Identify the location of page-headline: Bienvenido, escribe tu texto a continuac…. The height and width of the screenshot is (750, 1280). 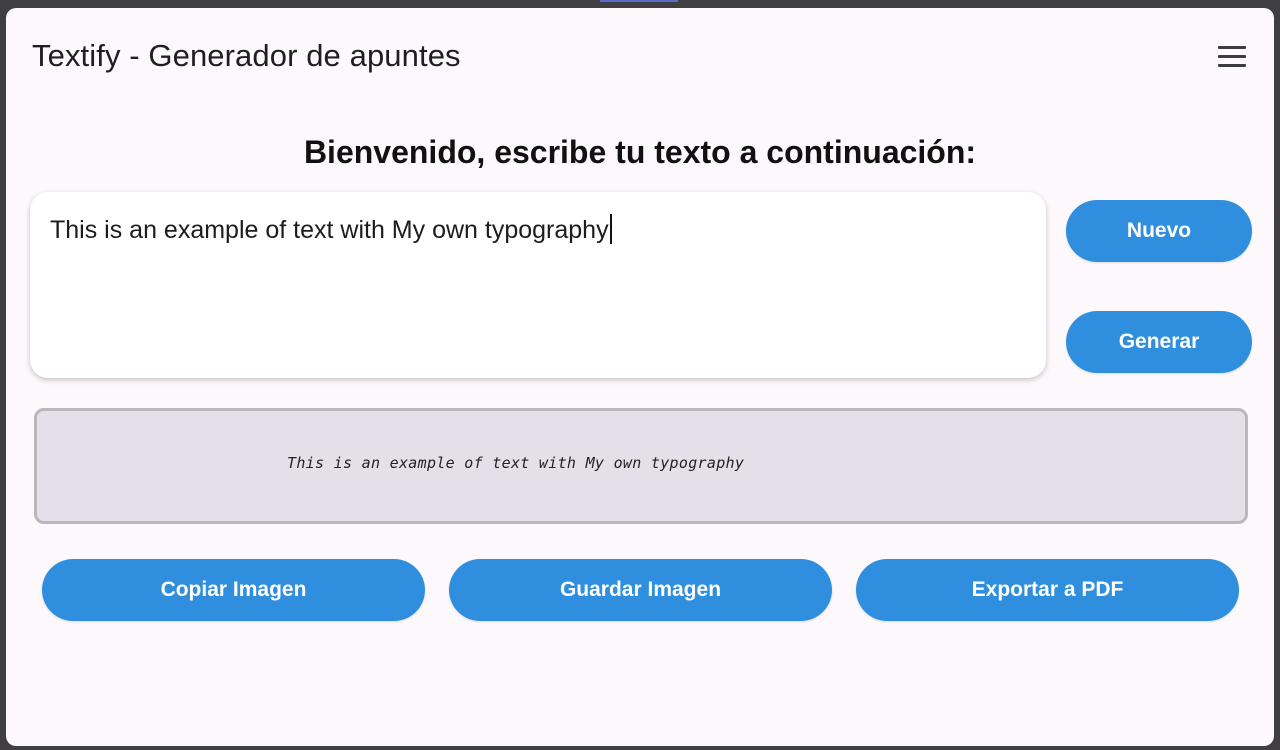
(640, 152).